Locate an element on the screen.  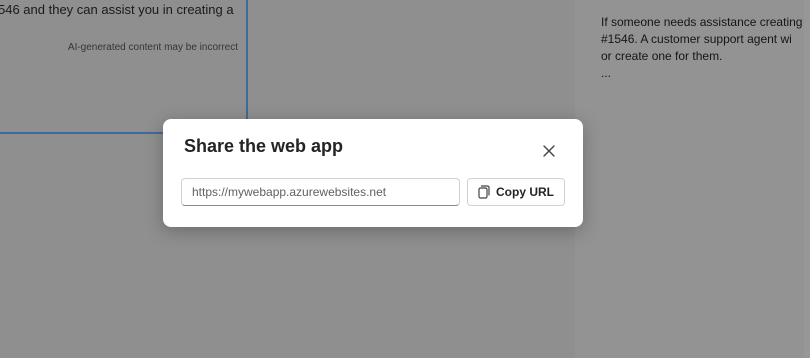
url-field is located at coordinates (320, 192).